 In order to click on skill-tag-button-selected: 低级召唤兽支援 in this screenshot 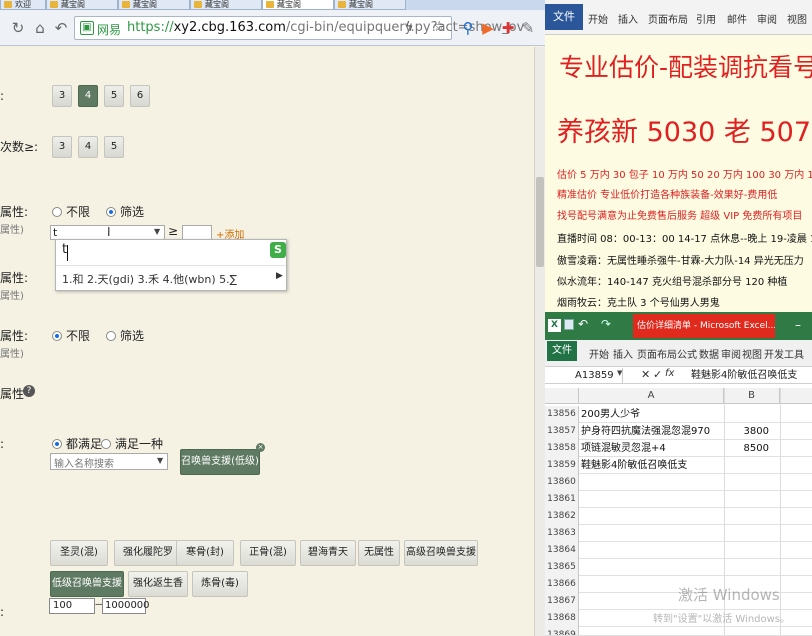, I will do `click(87, 584)`.